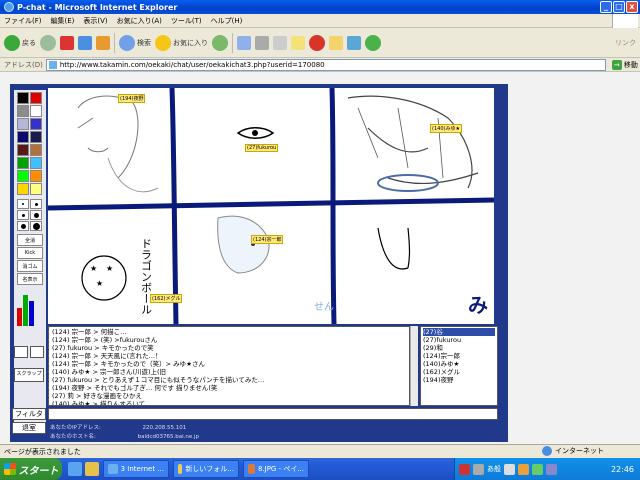 The image size is (640, 480). What do you see at coordinates (135, 42) in the screenshot?
I see `search-button: 検索` at bounding box center [135, 42].